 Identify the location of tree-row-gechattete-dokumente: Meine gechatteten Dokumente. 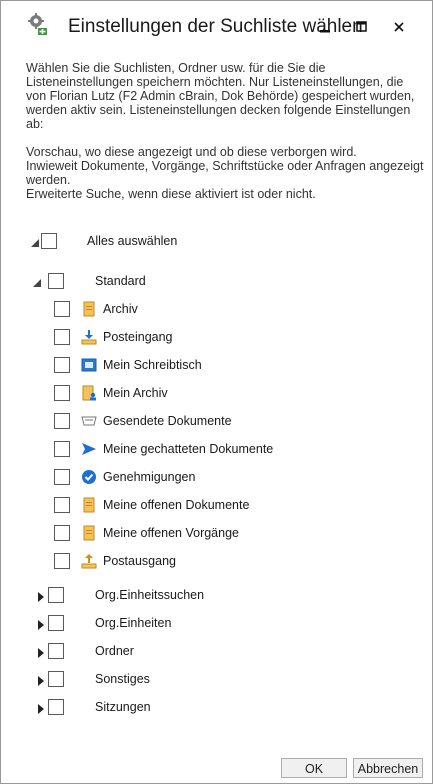
(217, 451).